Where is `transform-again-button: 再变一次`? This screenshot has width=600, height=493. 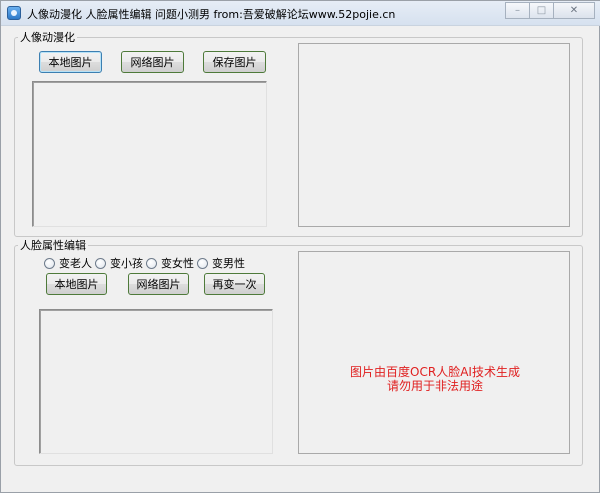
transform-again-button: 再变一次 is located at coordinates (234, 284).